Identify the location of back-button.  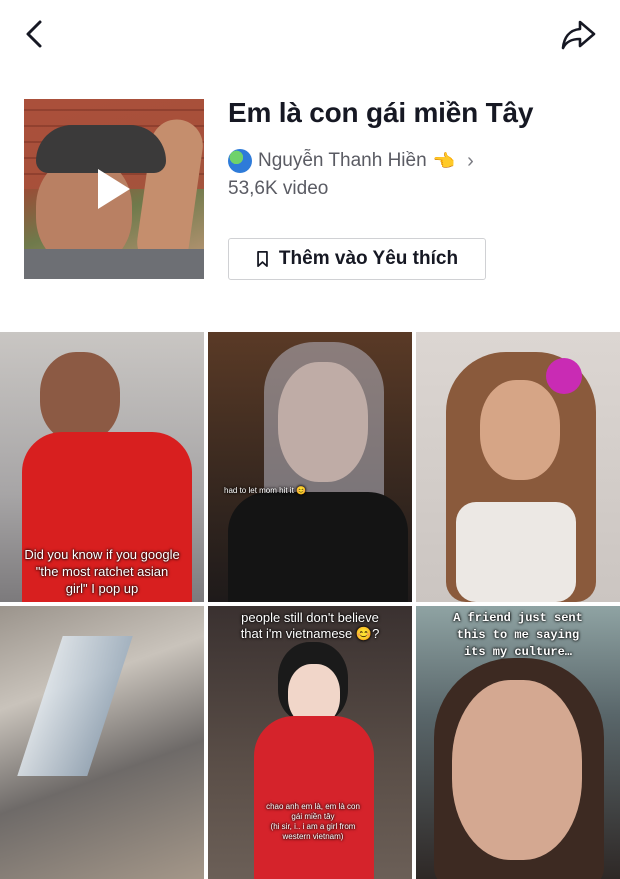
(36, 34).